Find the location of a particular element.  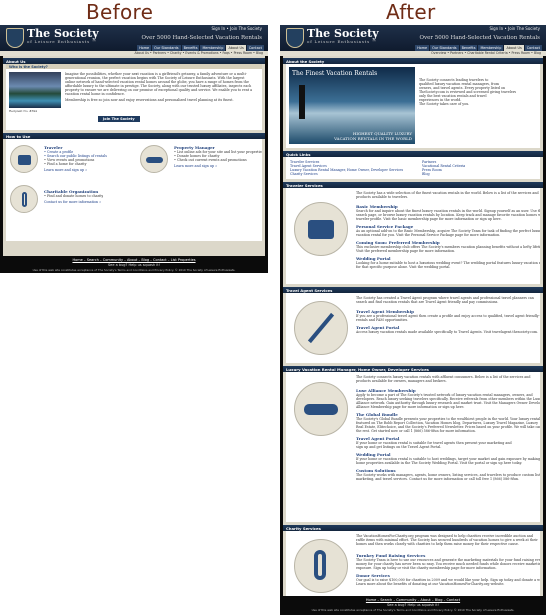

pool-photo is located at coordinates (35, 90).